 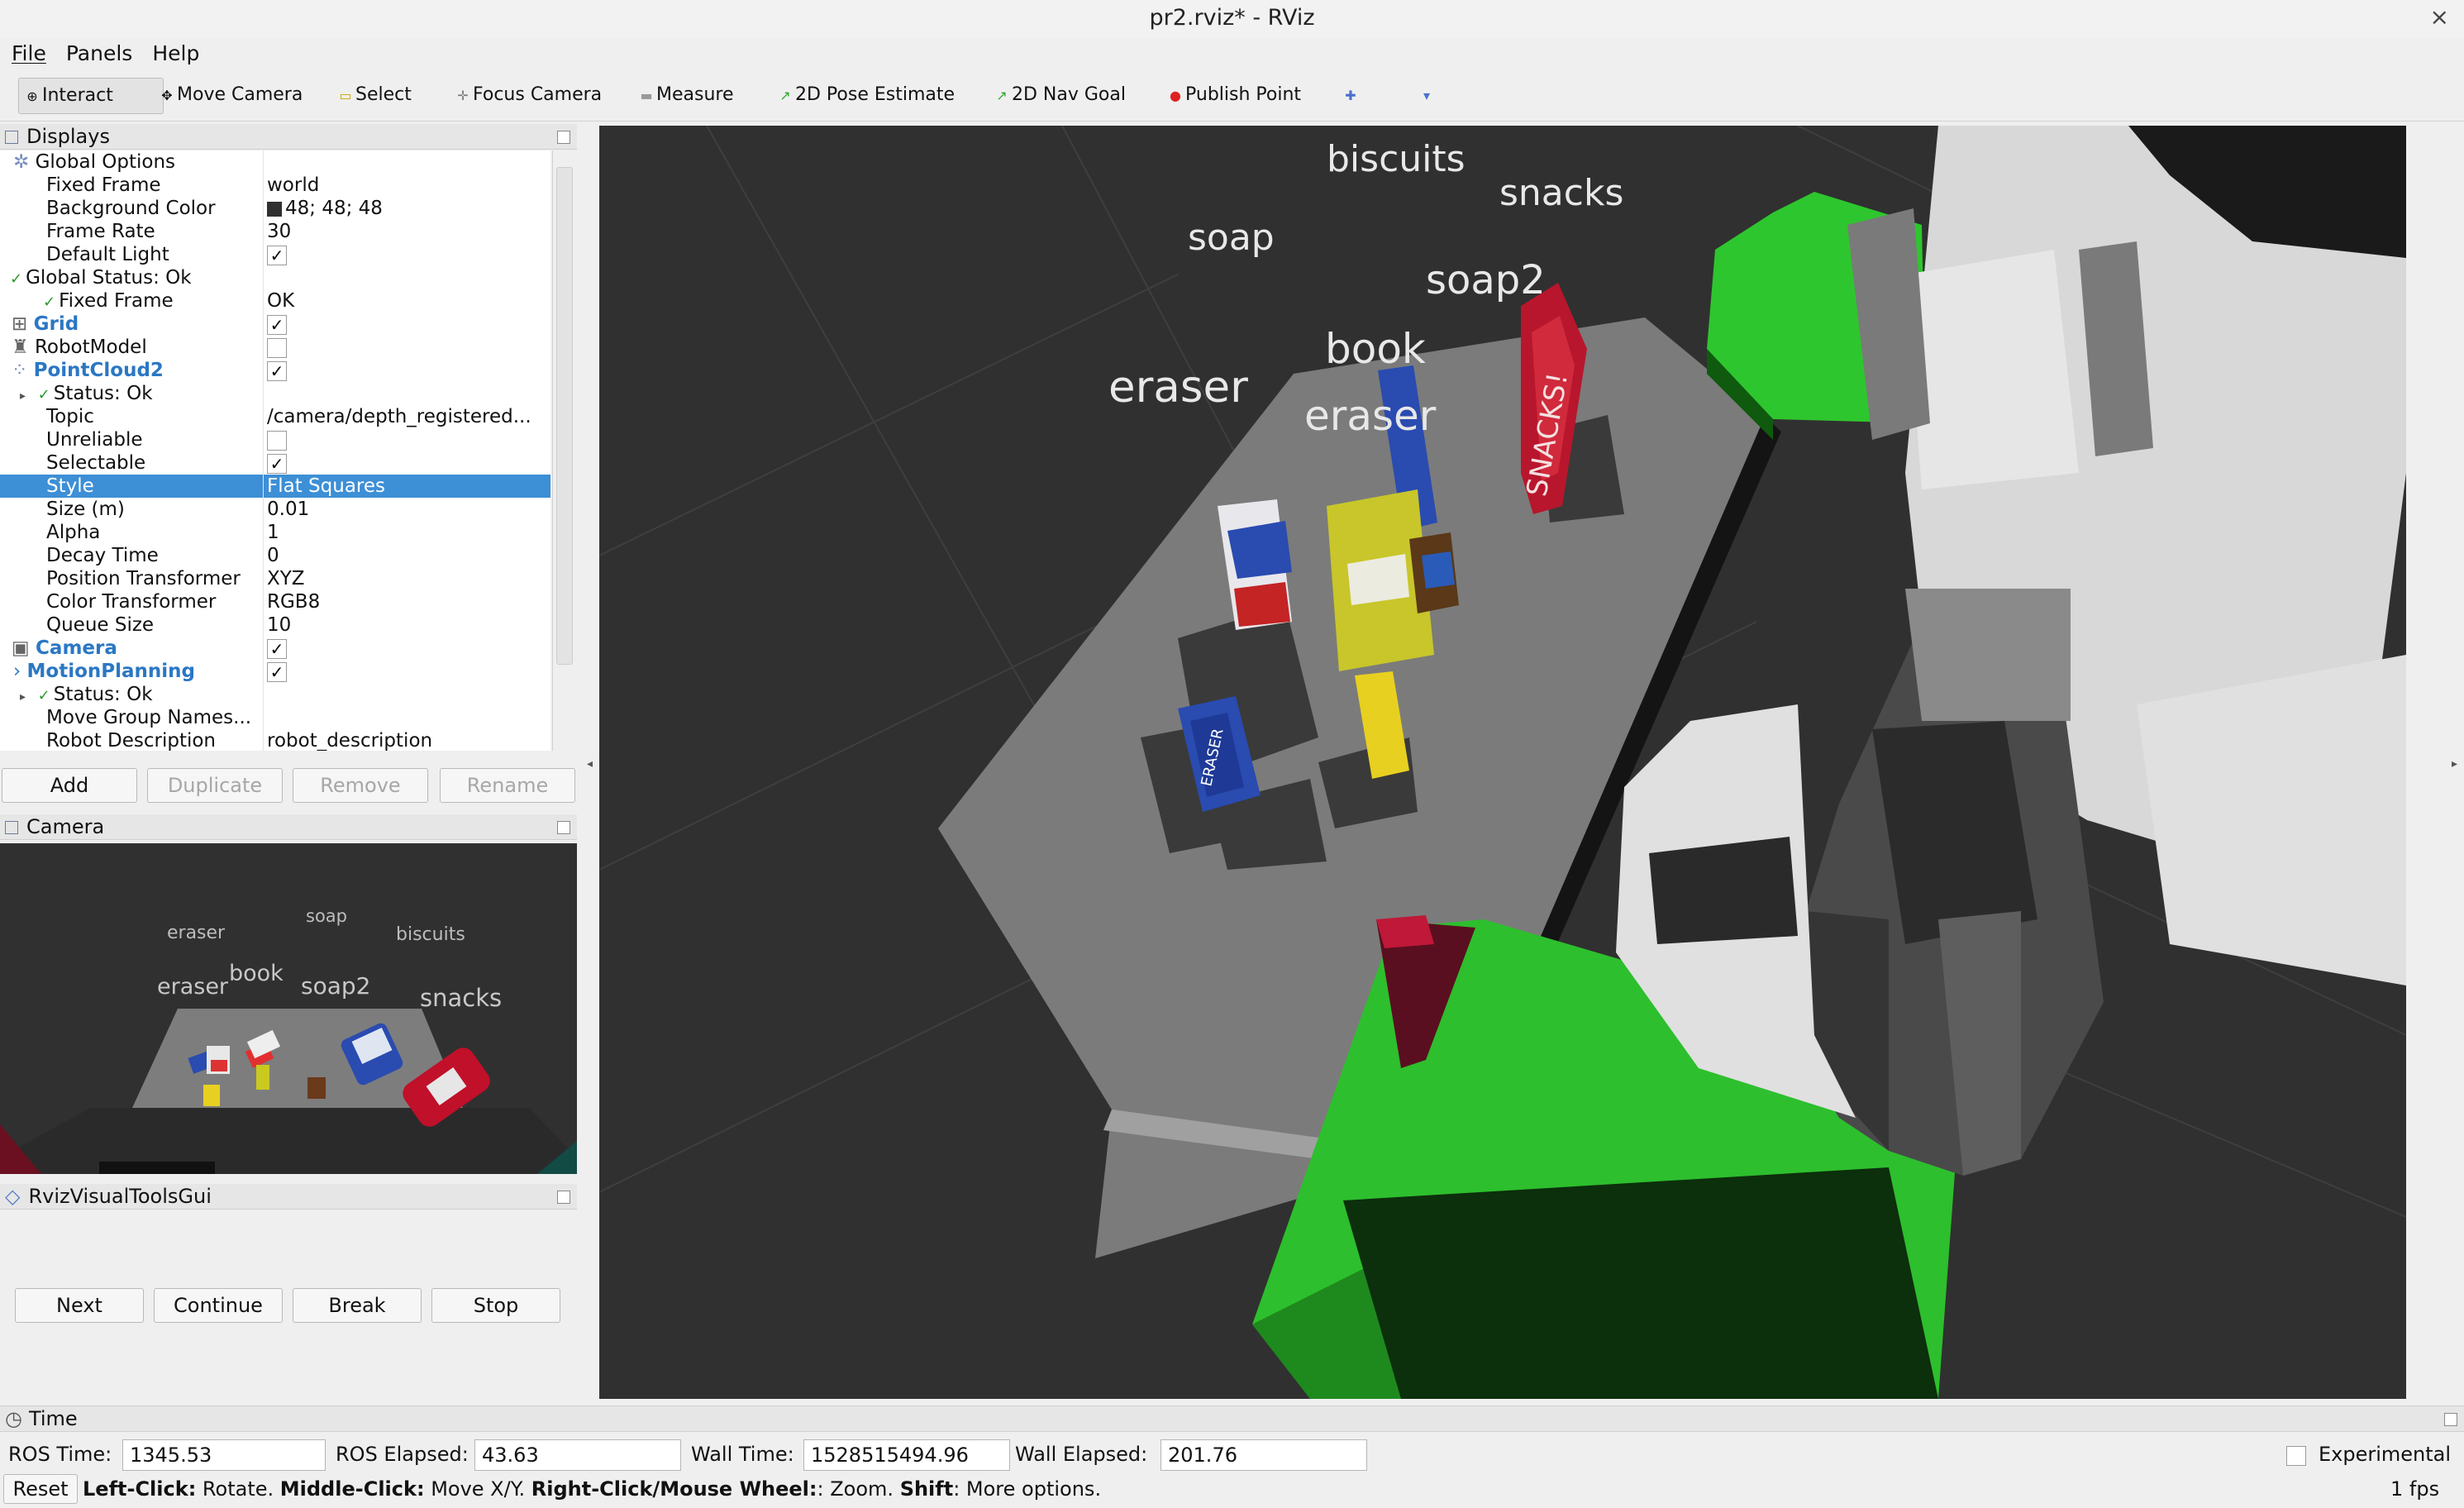 I want to click on grid-checkbox: ✓, so click(x=277, y=324).